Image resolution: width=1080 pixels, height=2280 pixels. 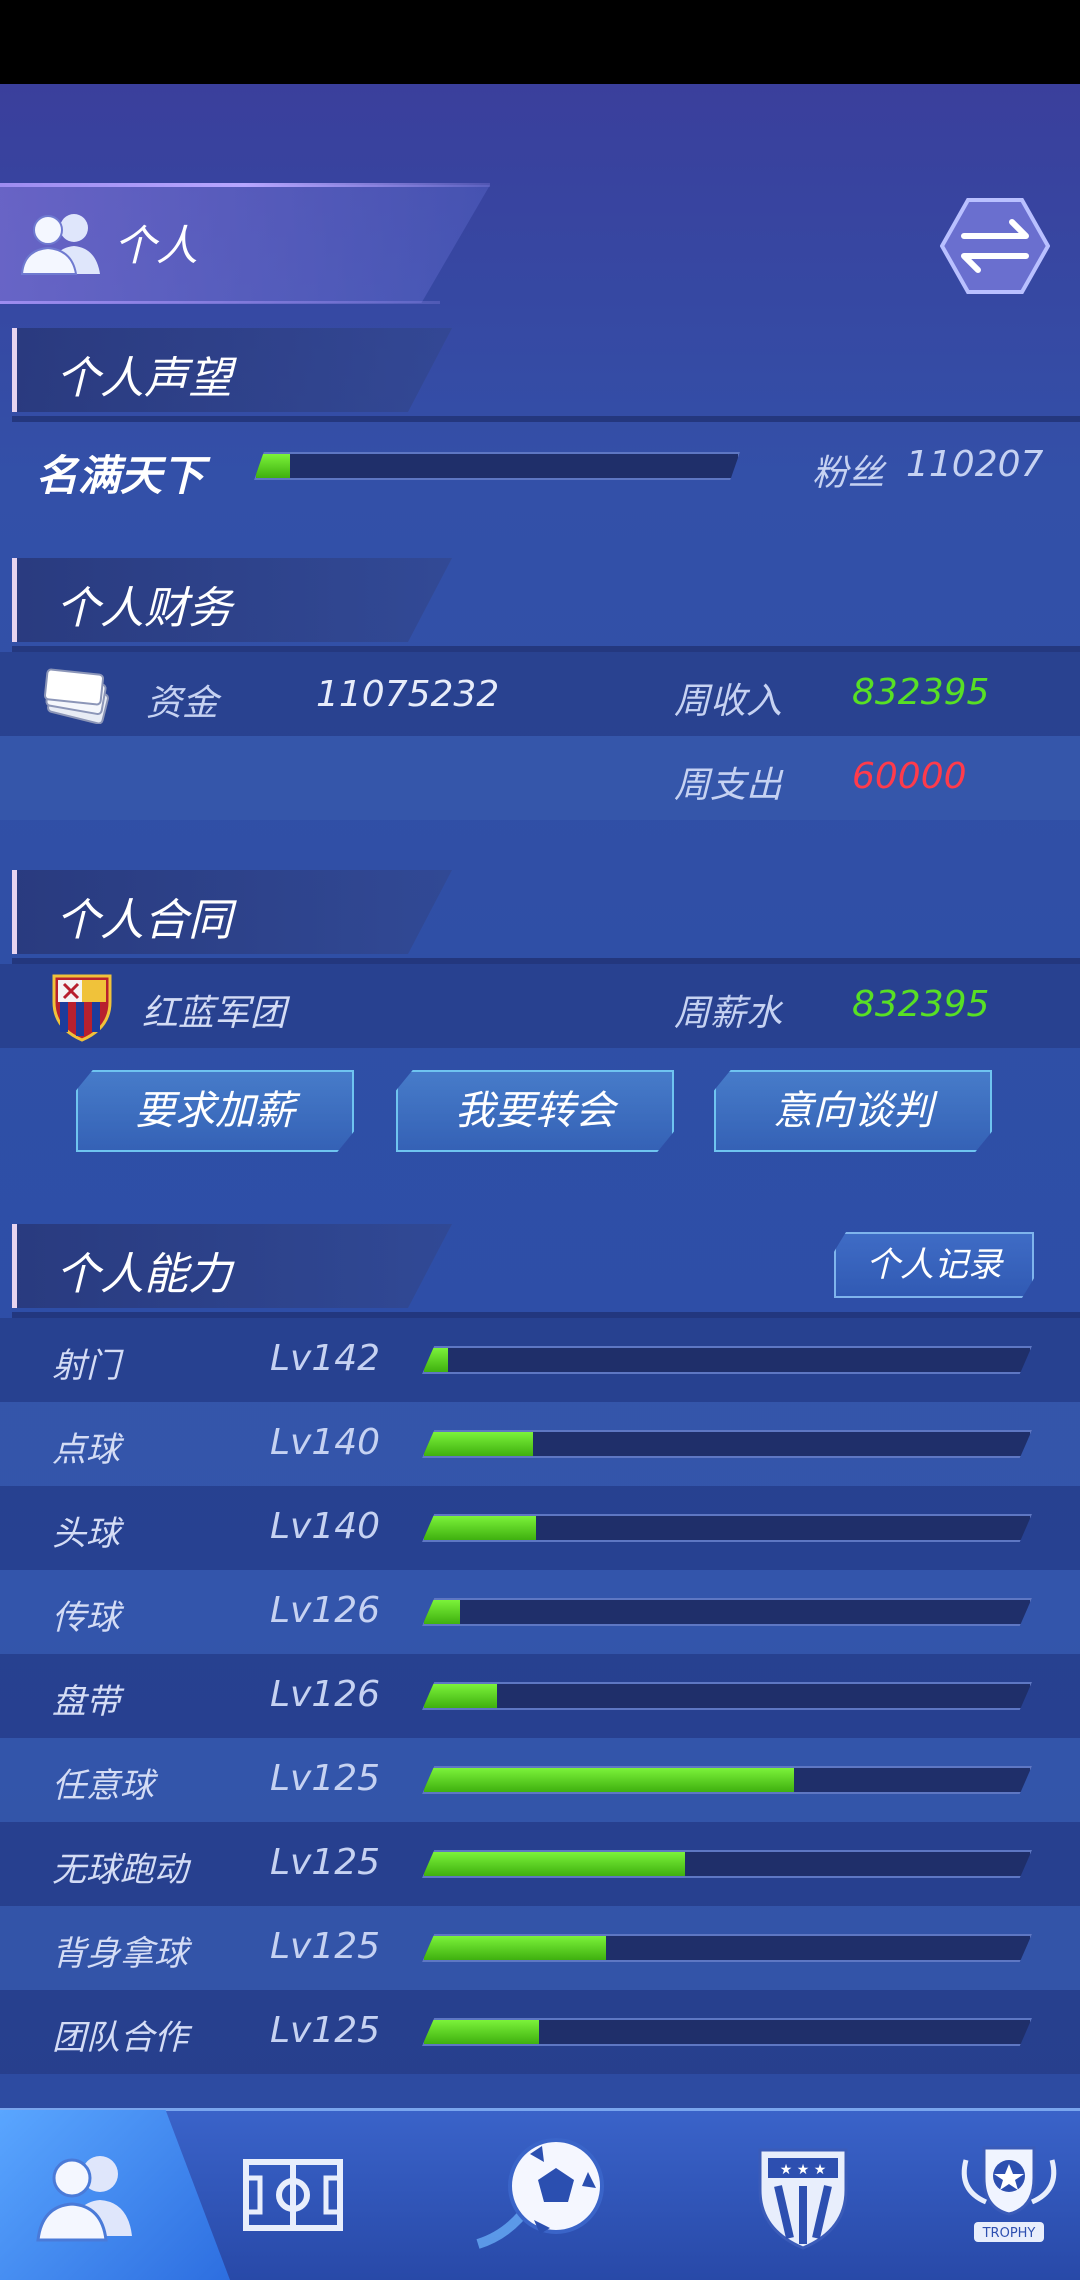 What do you see at coordinates (86, 1702) in the screenshot?
I see `skill-name: 盘带` at bounding box center [86, 1702].